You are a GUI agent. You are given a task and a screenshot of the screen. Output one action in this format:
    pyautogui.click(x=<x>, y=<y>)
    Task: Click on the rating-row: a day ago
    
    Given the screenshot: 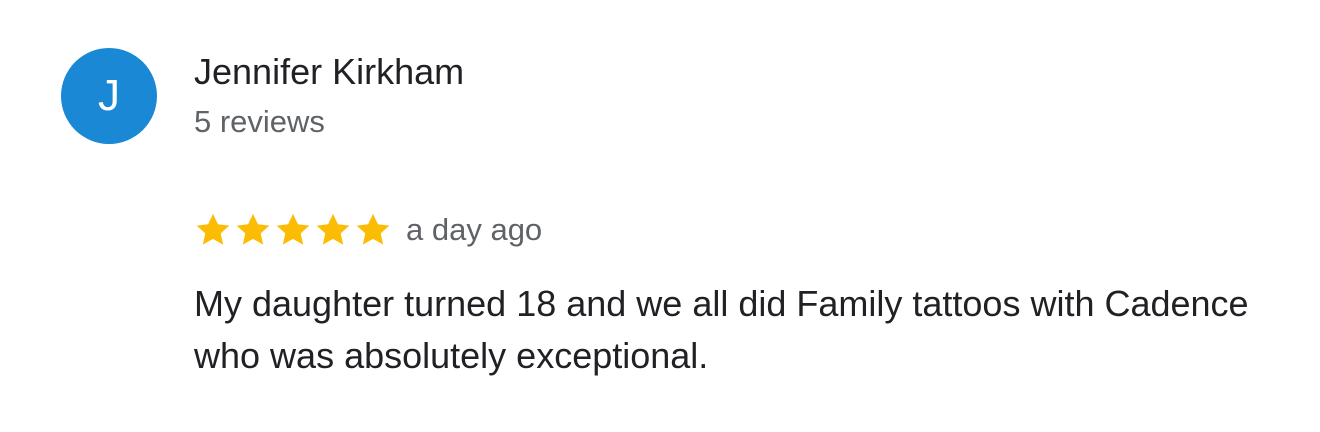 What is the action you would take?
    pyautogui.click(x=368, y=230)
    